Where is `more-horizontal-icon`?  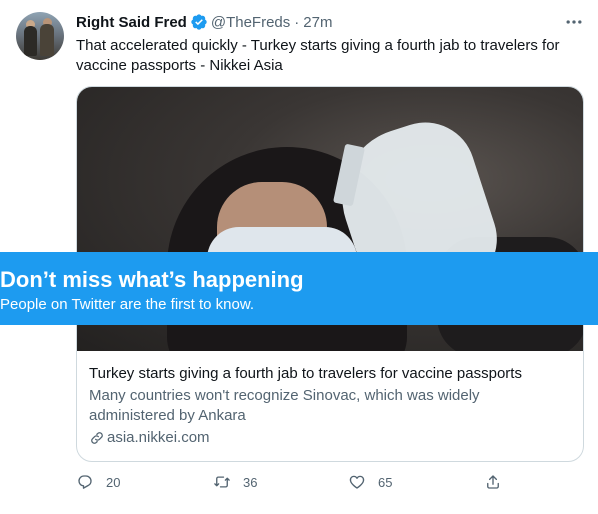
more-horizontal-icon is located at coordinates (574, 22).